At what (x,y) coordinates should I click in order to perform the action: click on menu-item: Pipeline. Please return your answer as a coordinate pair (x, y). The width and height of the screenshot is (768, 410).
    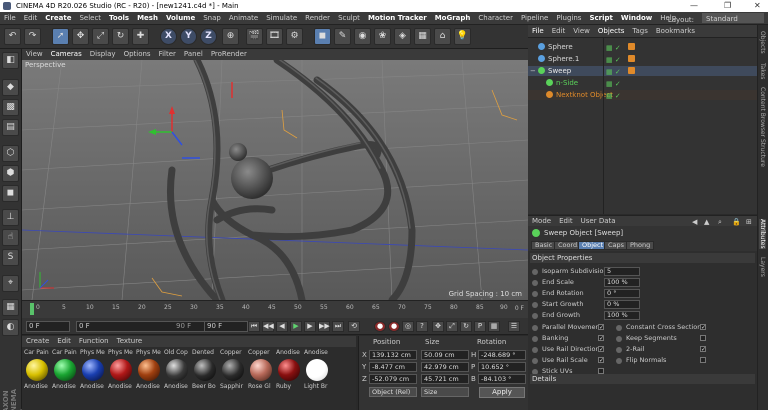
    Looking at the image, I should click on (534, 18).